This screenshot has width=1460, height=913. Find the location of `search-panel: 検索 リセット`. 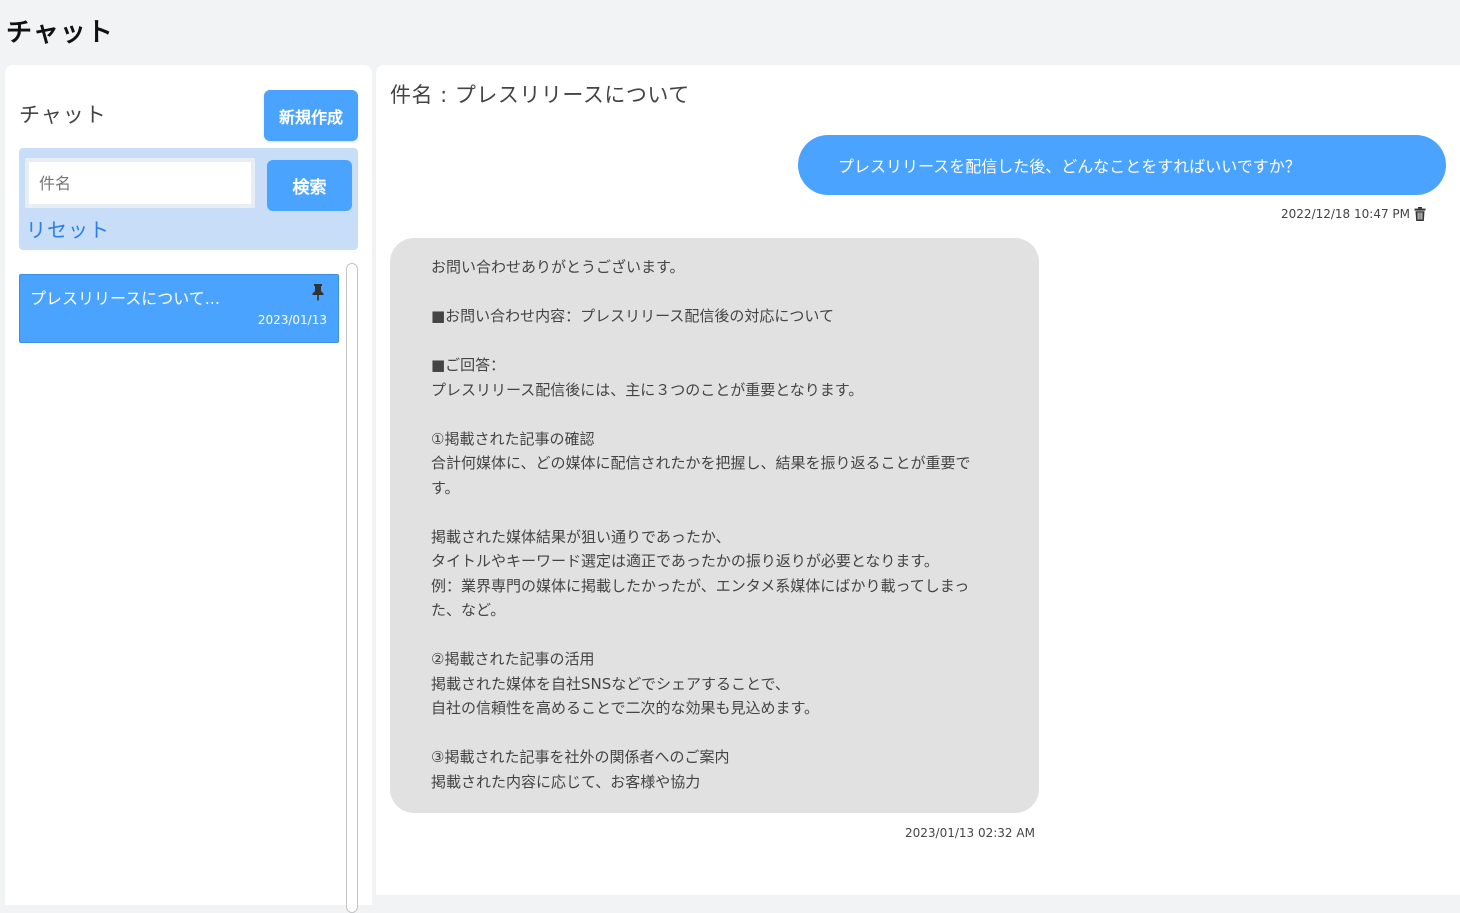

search-panel: 検索 リセット is located at coordinates (188, 199).